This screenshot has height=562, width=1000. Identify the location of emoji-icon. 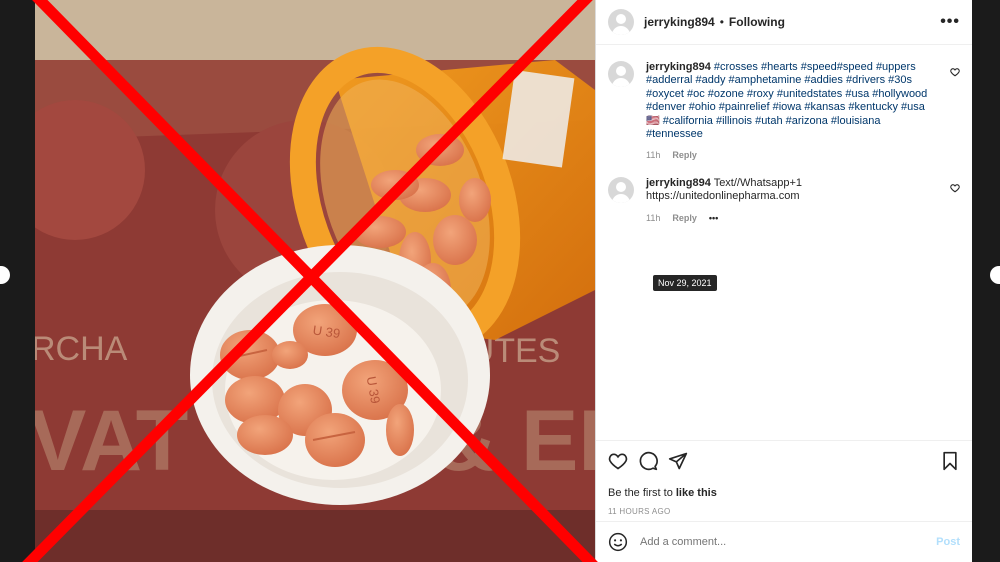
(618, 542).